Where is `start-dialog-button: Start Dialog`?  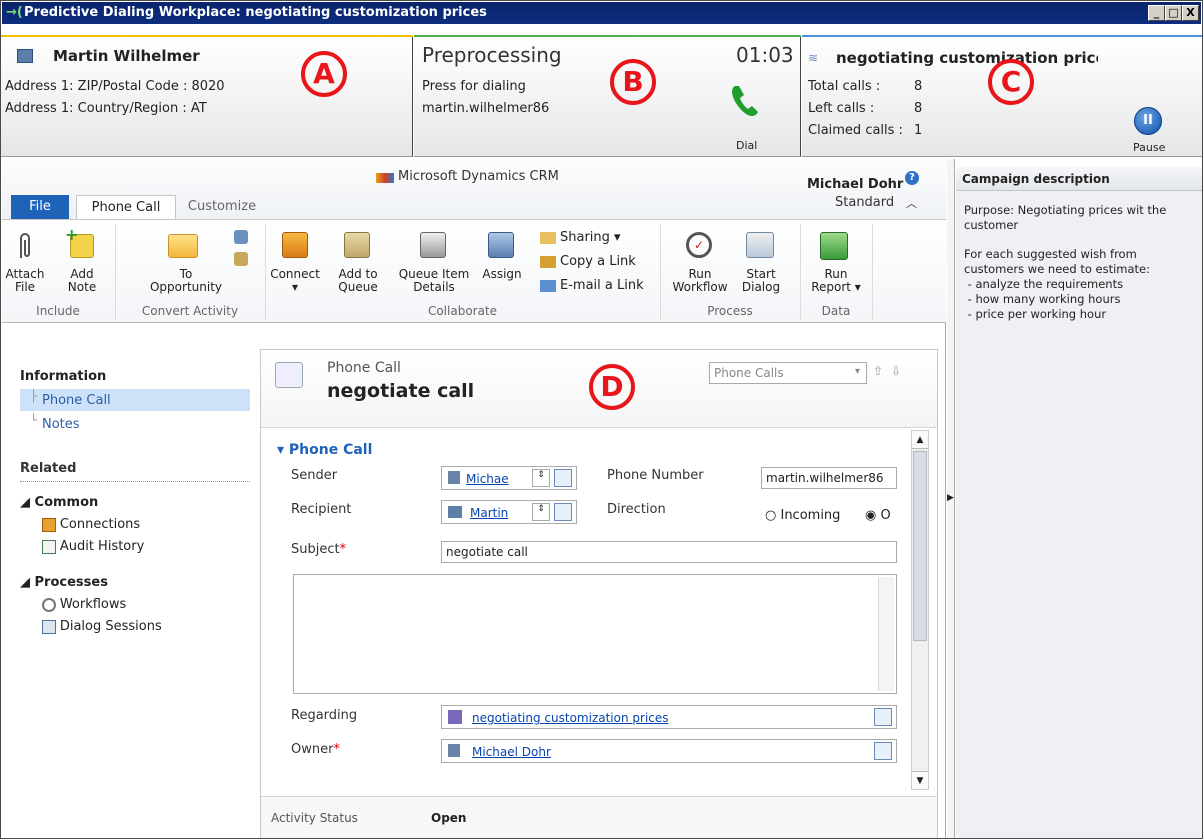
start-dialog-button: Start Dialog is located at coordinates (761, 281).